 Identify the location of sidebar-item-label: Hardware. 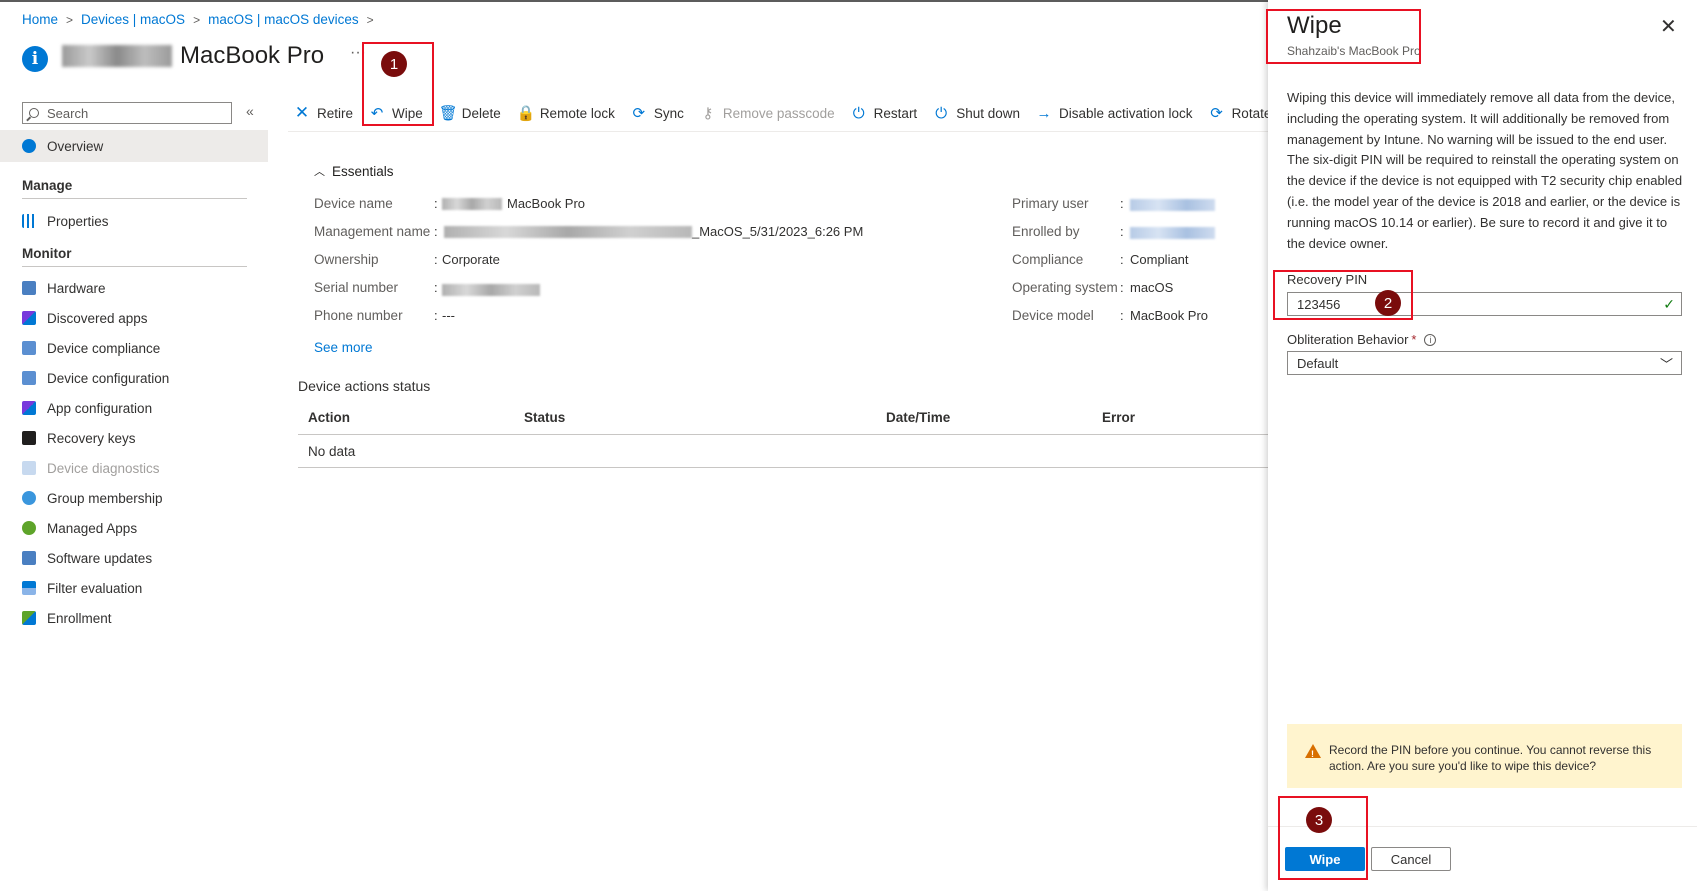
(76, 288).